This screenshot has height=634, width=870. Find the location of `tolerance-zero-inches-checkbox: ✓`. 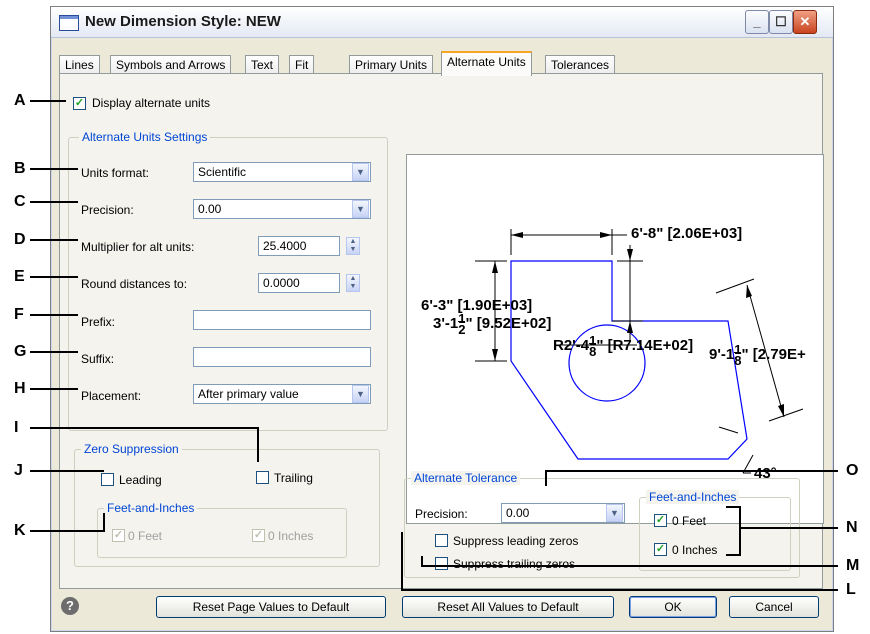

tolerance-zero-inches-checkbox: ✓ is located at coordinates (660, 549).